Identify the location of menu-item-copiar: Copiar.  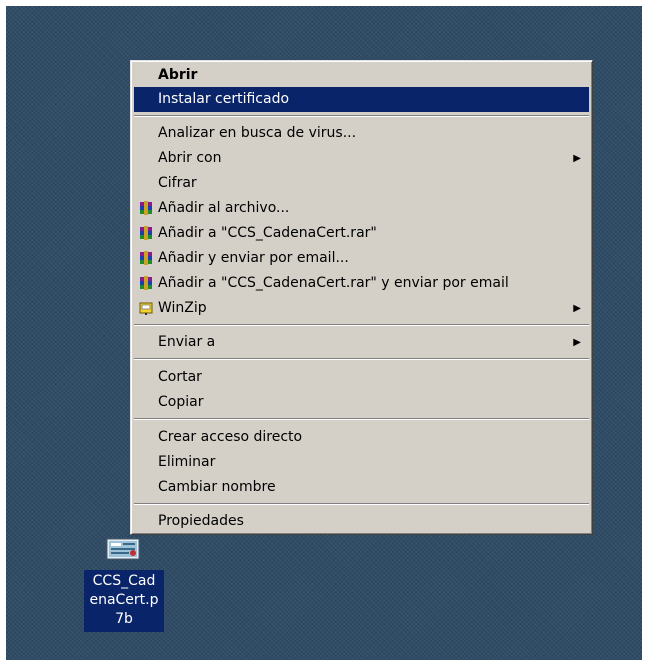
(361, 402).